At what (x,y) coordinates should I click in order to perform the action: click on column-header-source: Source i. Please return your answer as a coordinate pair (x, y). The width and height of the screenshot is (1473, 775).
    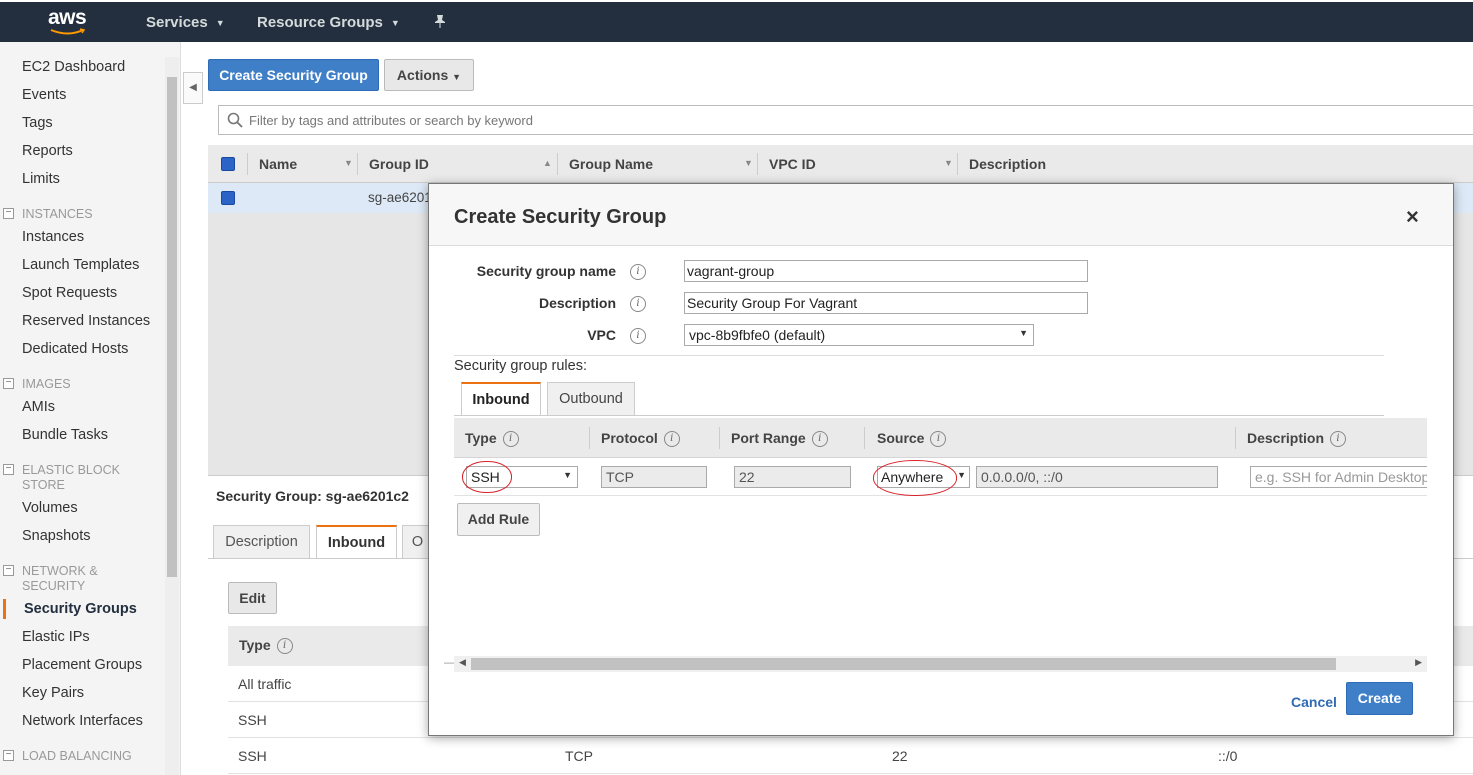
    Looking at the image, I should click on (912, 439).